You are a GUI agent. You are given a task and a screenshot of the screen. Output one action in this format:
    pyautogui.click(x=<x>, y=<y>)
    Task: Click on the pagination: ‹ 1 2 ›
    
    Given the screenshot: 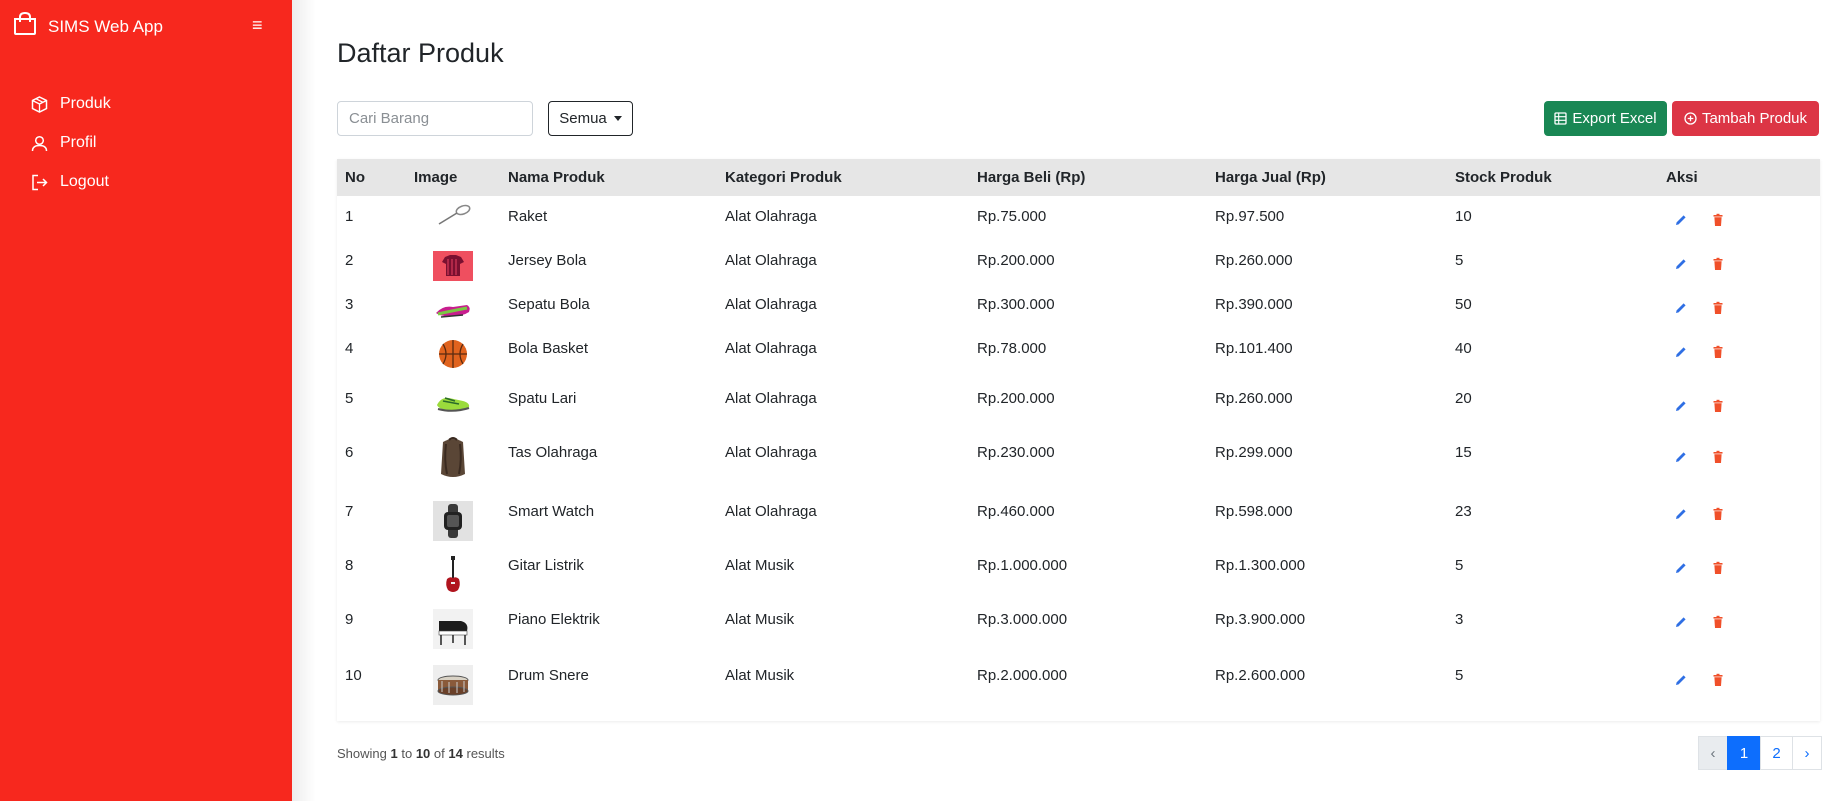 What is the action you would take?
    pyautogui.click(x=1760, y=753)
    